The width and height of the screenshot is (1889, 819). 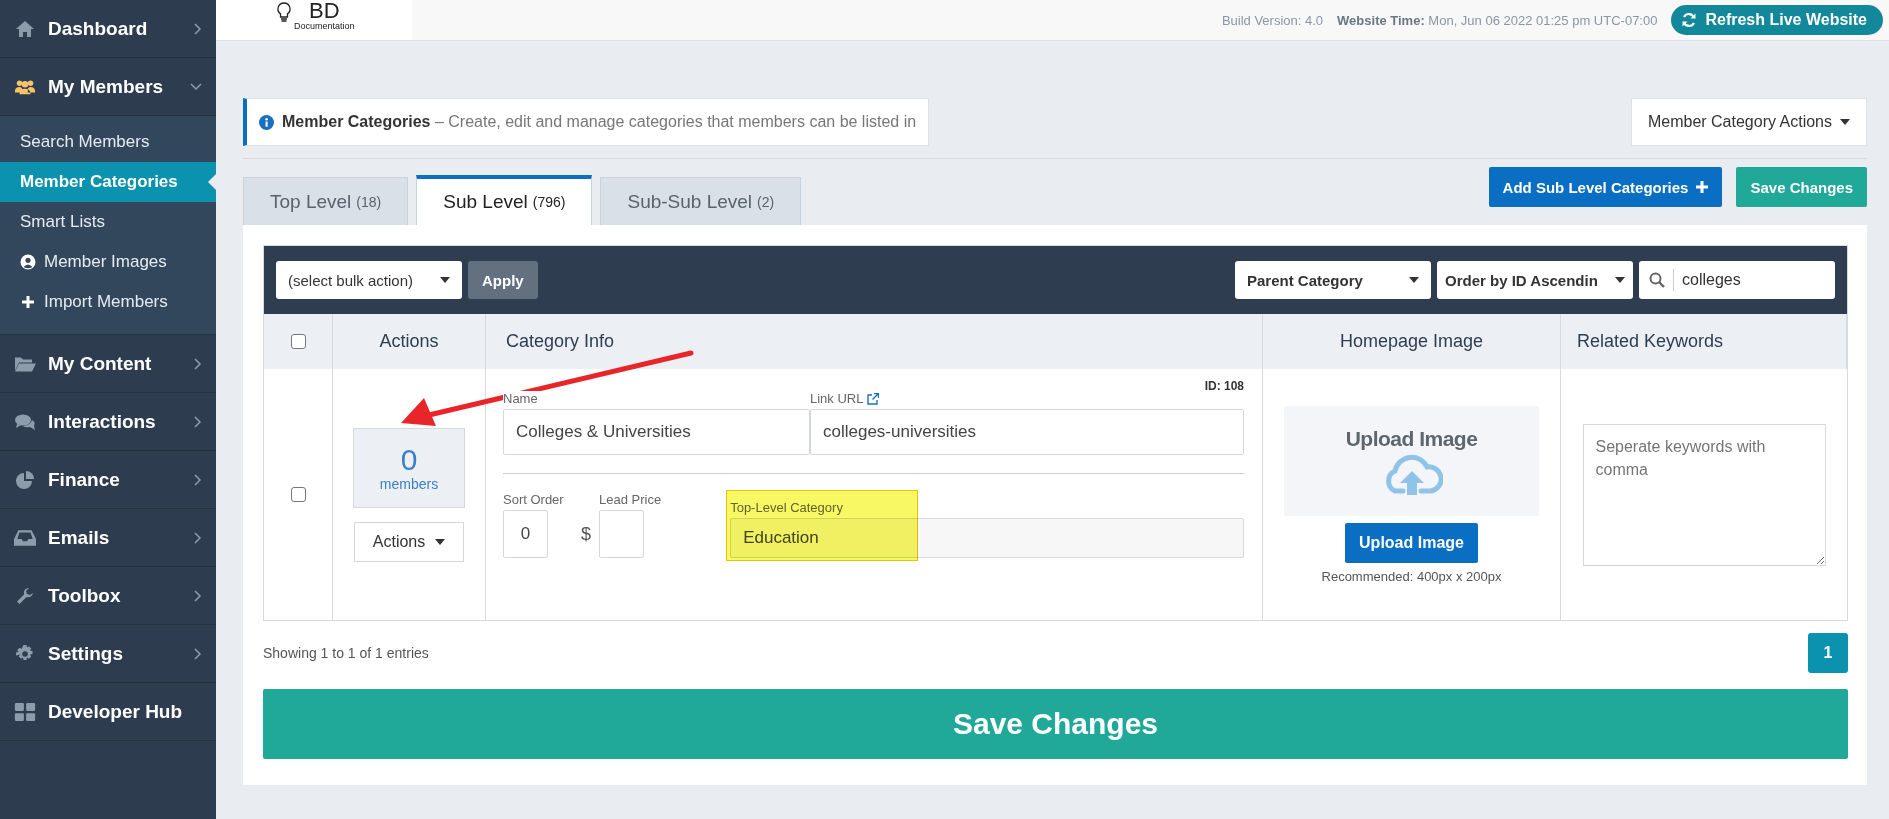 I want to click on search-field: colleges, so click(x=1737, y=280).